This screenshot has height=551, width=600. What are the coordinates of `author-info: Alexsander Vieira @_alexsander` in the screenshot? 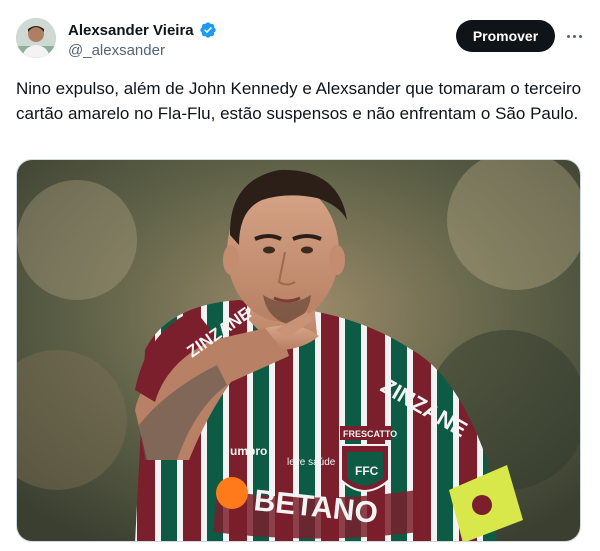 It's located at (142, 39).